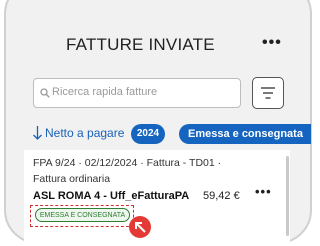 This screenshot has height=246, width=320. I want to click on sort-control: Netto a pagare, so click(78, 133).